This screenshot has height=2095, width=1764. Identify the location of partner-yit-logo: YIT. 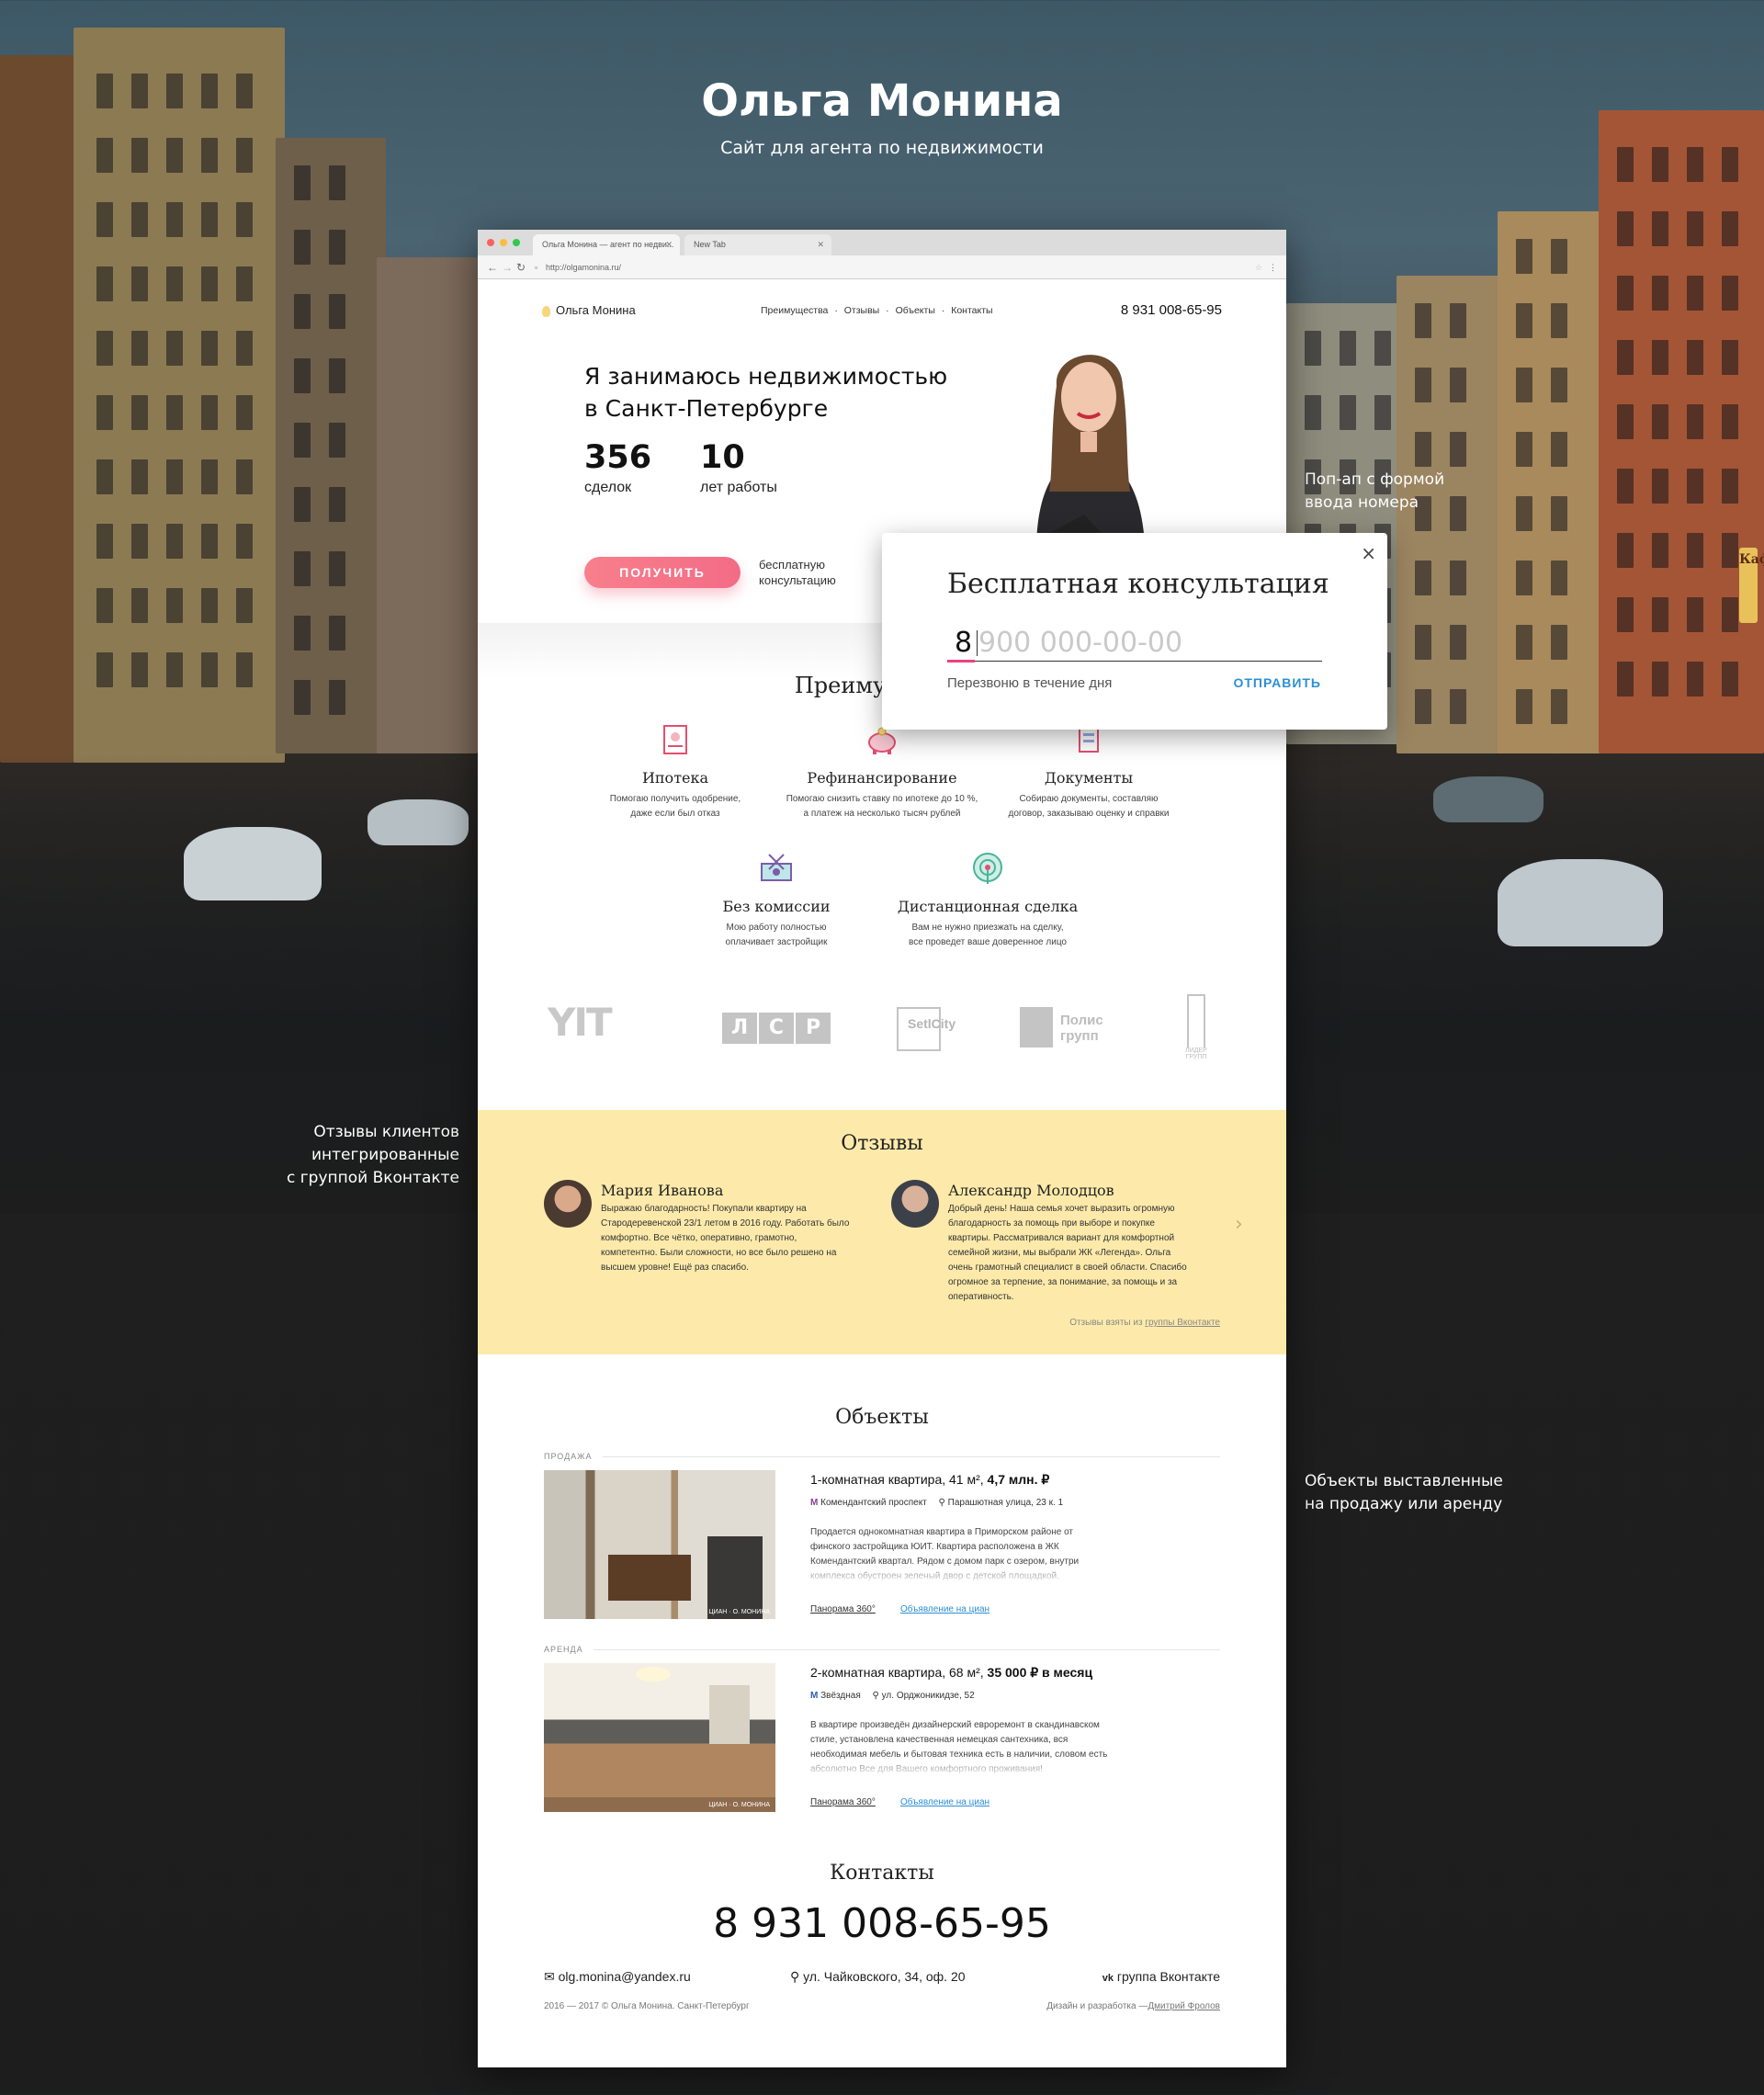
(580, 1022).